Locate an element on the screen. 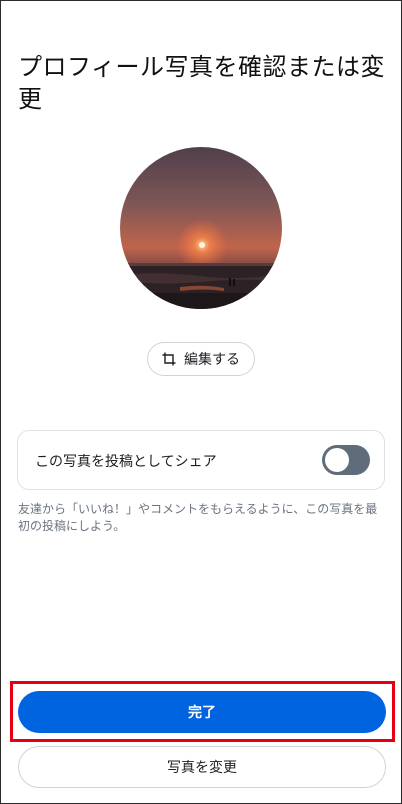 Image resolution: width=402 pixels, height=804 pixels. edit-photo-label: 編集する is located at coordinates (212, 360).